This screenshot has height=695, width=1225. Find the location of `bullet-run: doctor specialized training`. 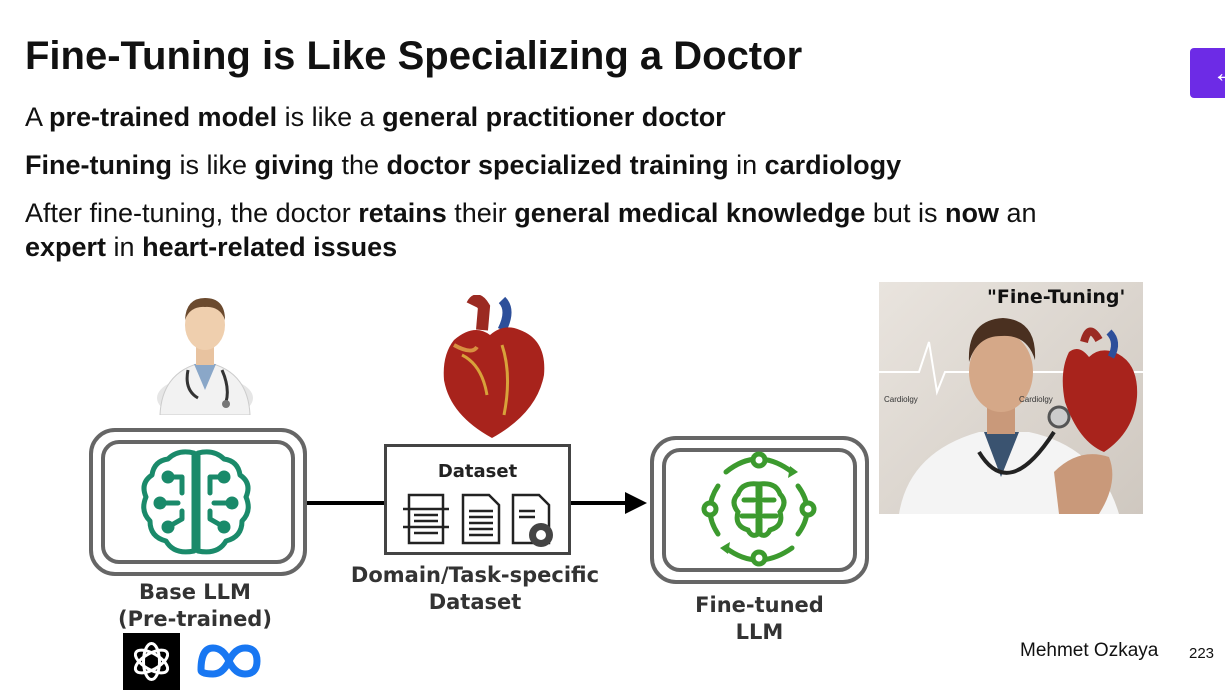

bullet-run: doctor specialized training is located at coordinates (557, 165).